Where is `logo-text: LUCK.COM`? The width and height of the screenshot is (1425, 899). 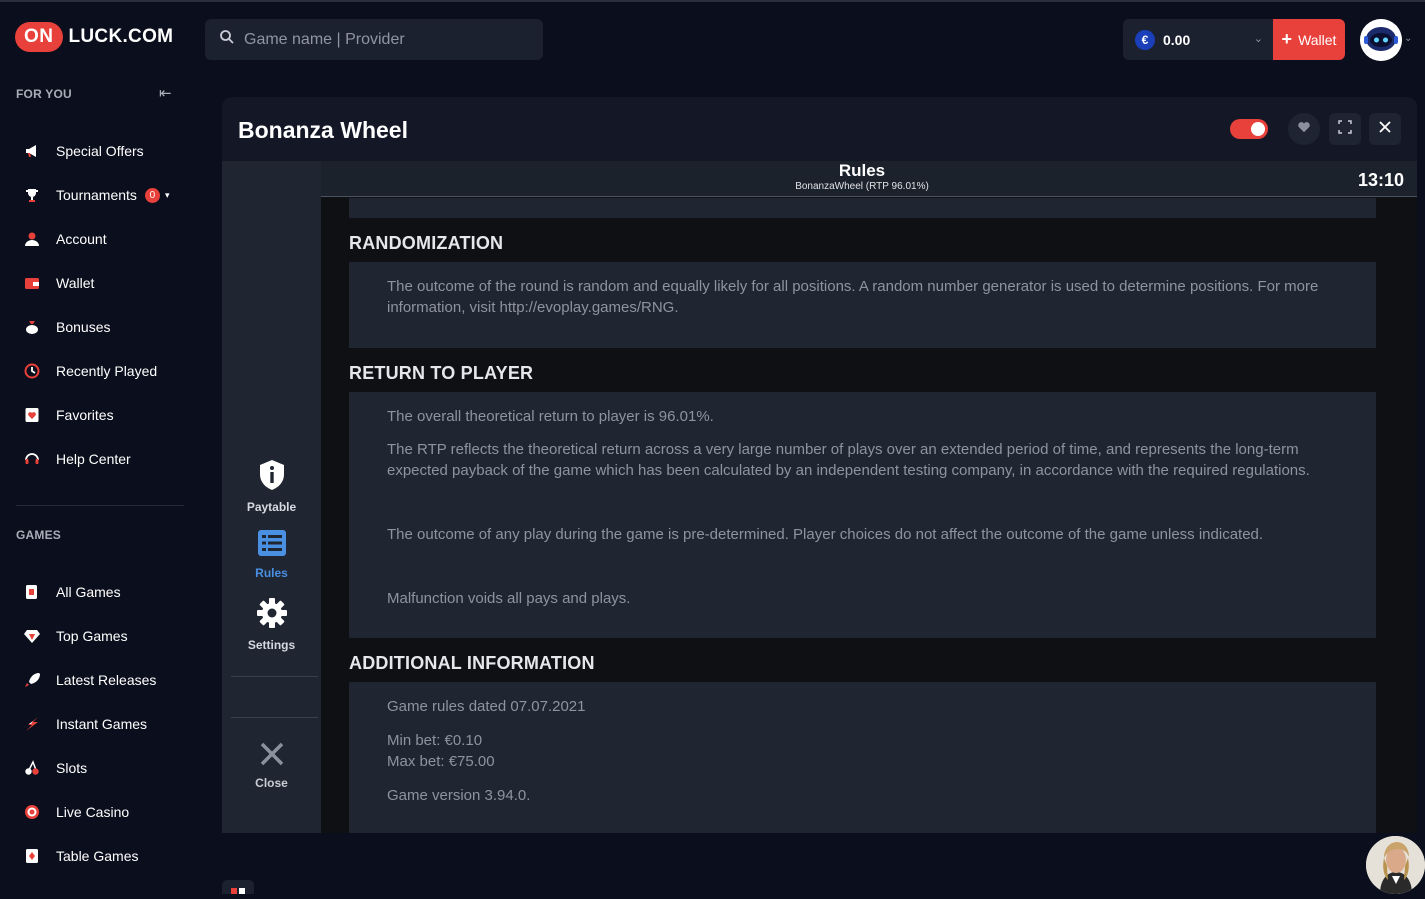
logo-text: LUCK.COM is located at coordinates (121, 36).